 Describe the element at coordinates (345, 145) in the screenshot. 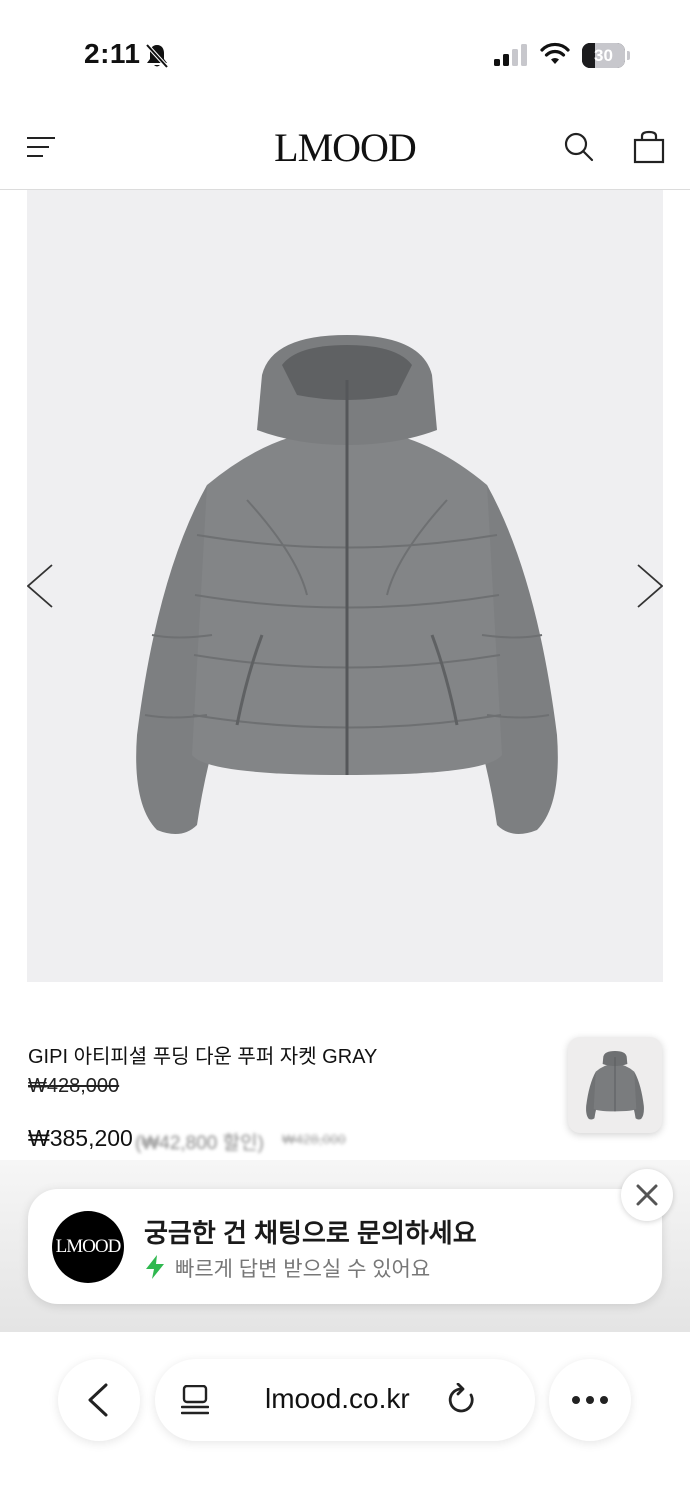

I see `site-header: LMOOD` at that location.